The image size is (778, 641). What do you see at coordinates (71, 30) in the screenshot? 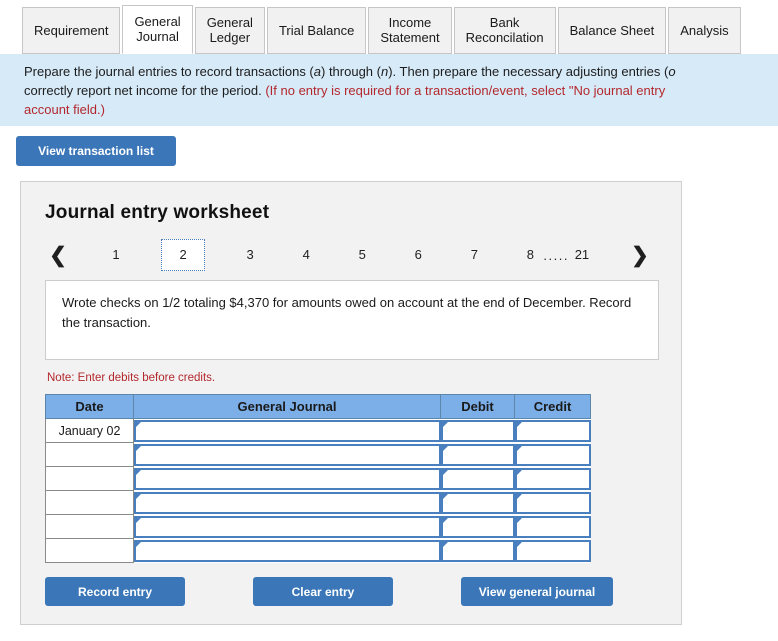
I see `tab-requirement: Requirement` at bounding box center [71, 30].